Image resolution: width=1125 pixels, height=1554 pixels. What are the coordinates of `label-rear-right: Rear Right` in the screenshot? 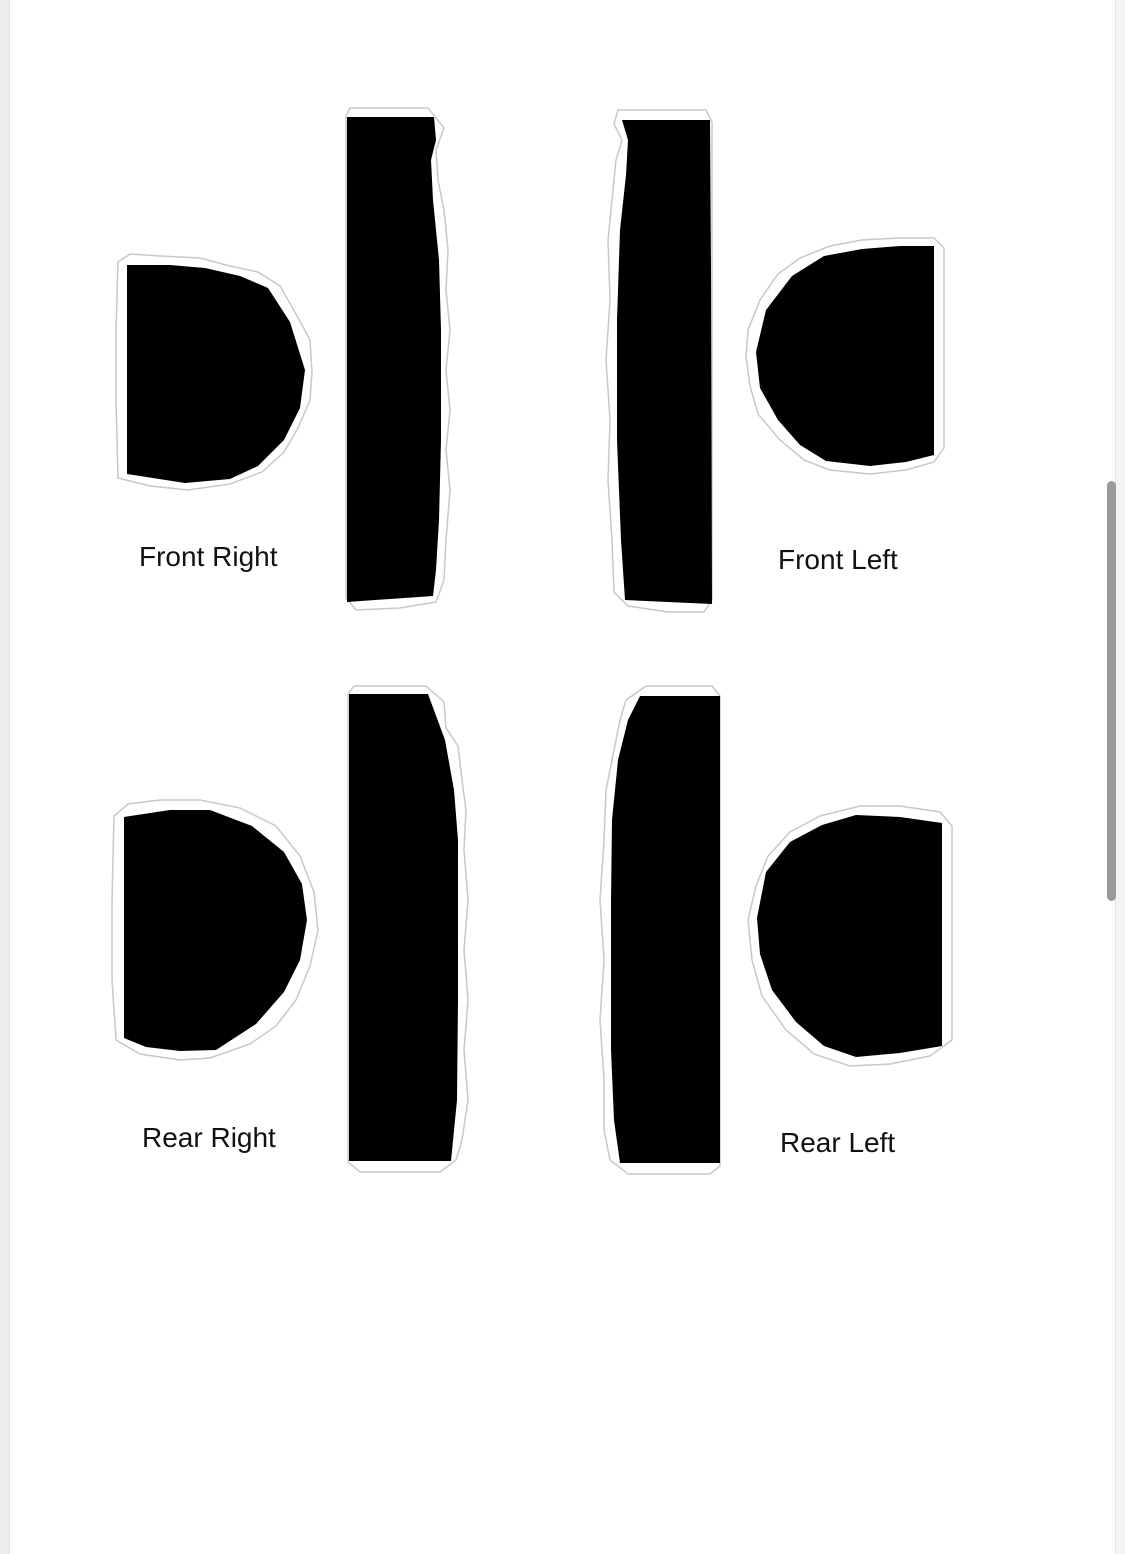 It's located at (209, 1137).